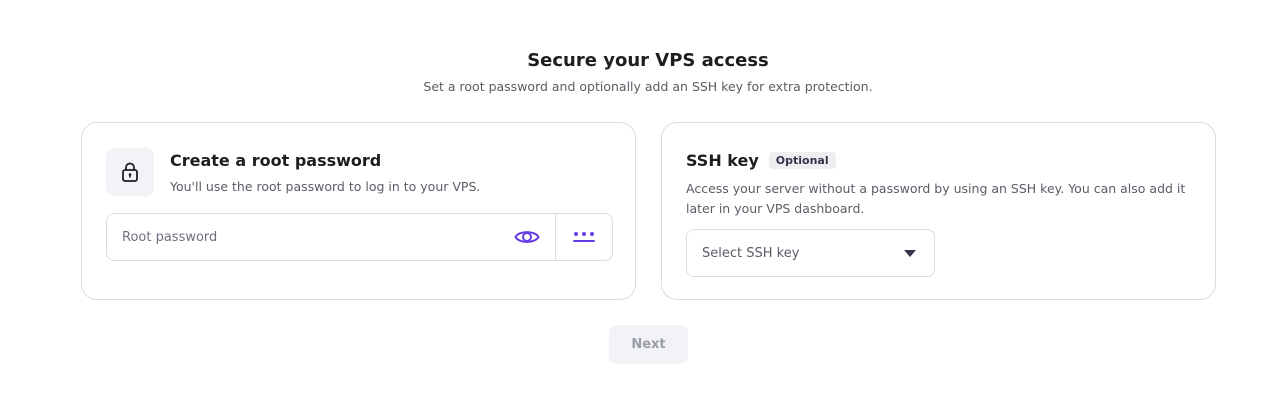  I want to click on root-password-field: Root password, so click(359, 237).